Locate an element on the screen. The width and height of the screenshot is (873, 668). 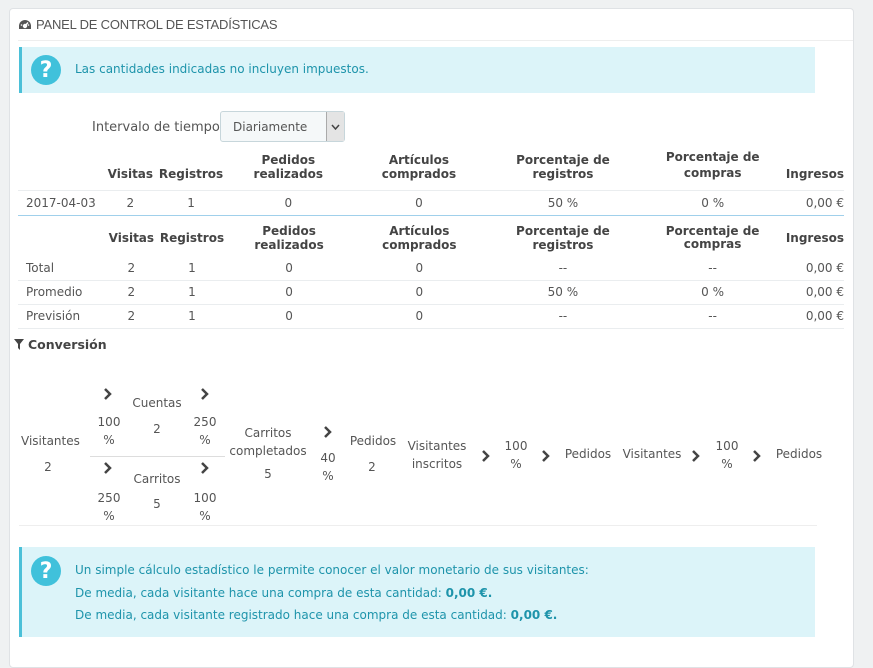
interval-select: Diariamente is located at coordinates (282, 126).